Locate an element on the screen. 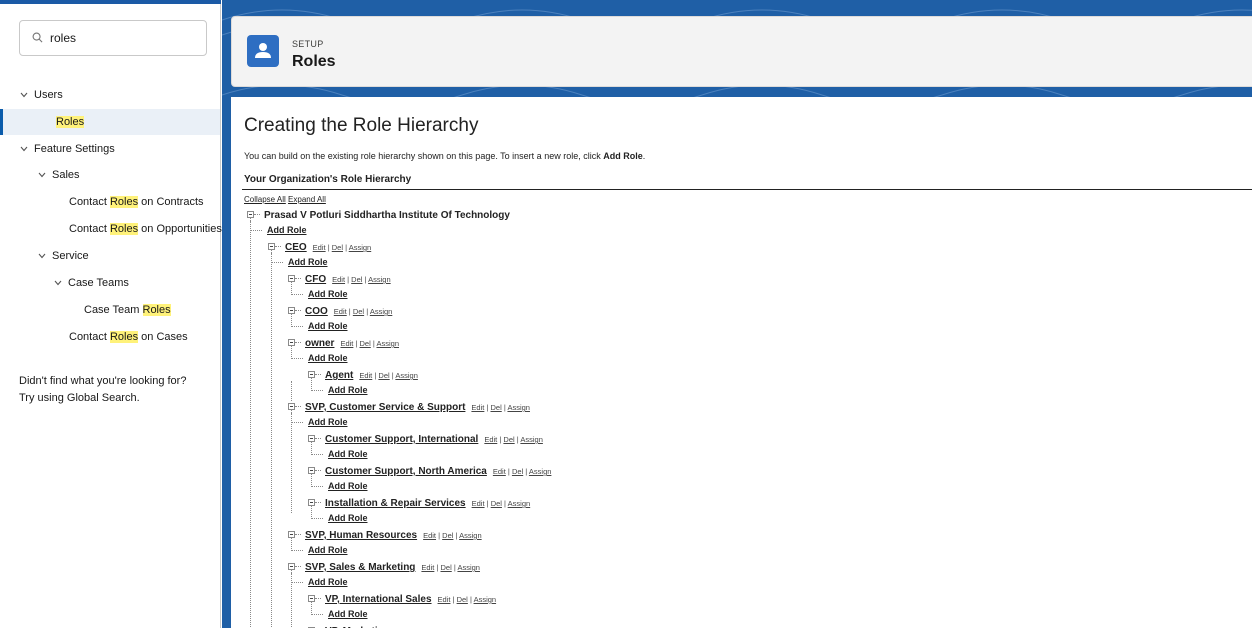  search-input is located at coordinates (125, 38).